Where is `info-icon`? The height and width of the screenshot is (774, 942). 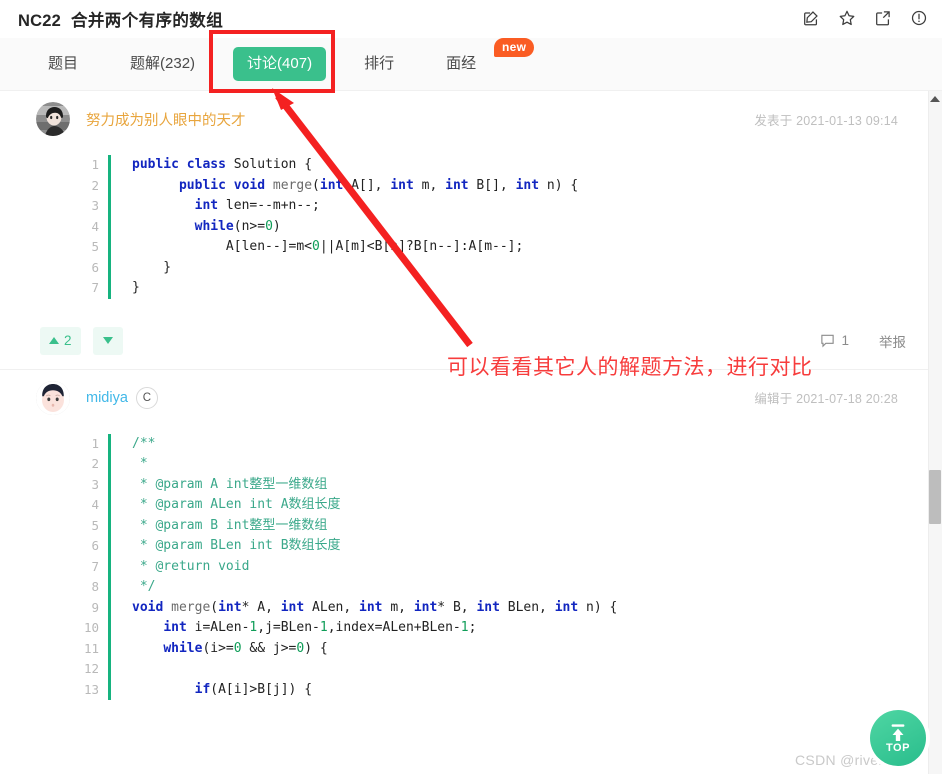
info-icon is located at coordinates (919, 18).